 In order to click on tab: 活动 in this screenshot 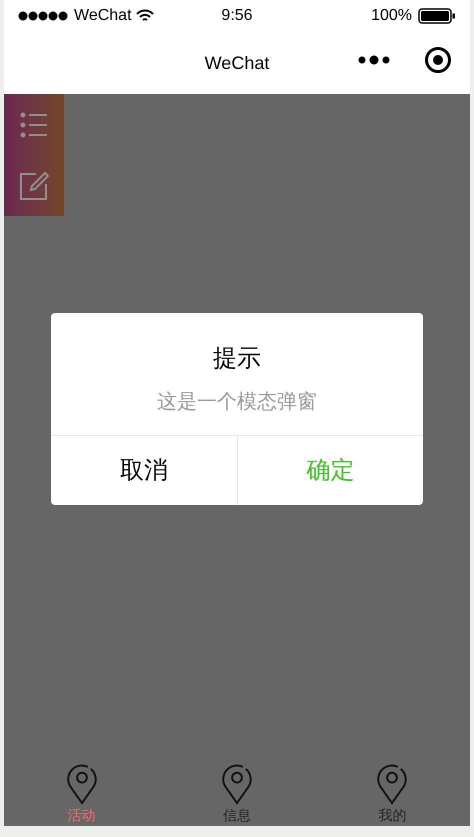, I will do `click(82, 791)`.